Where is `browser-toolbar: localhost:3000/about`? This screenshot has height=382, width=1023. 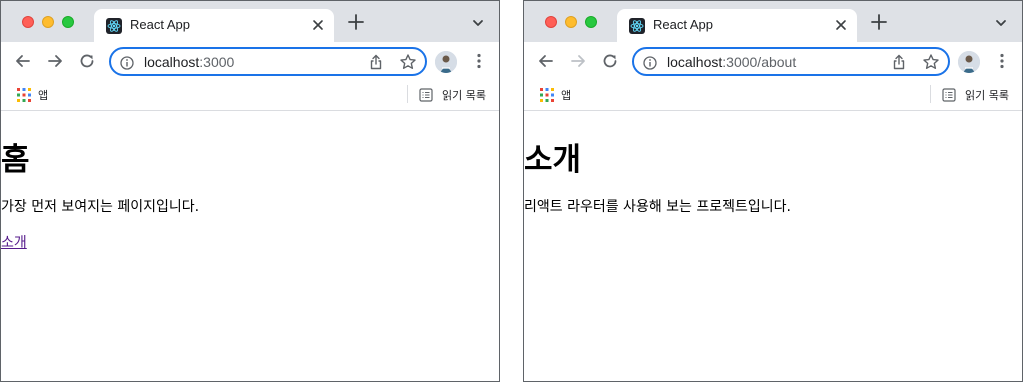
browser-toolbar: localhost:3000/about is located at coordinates (773, 60).